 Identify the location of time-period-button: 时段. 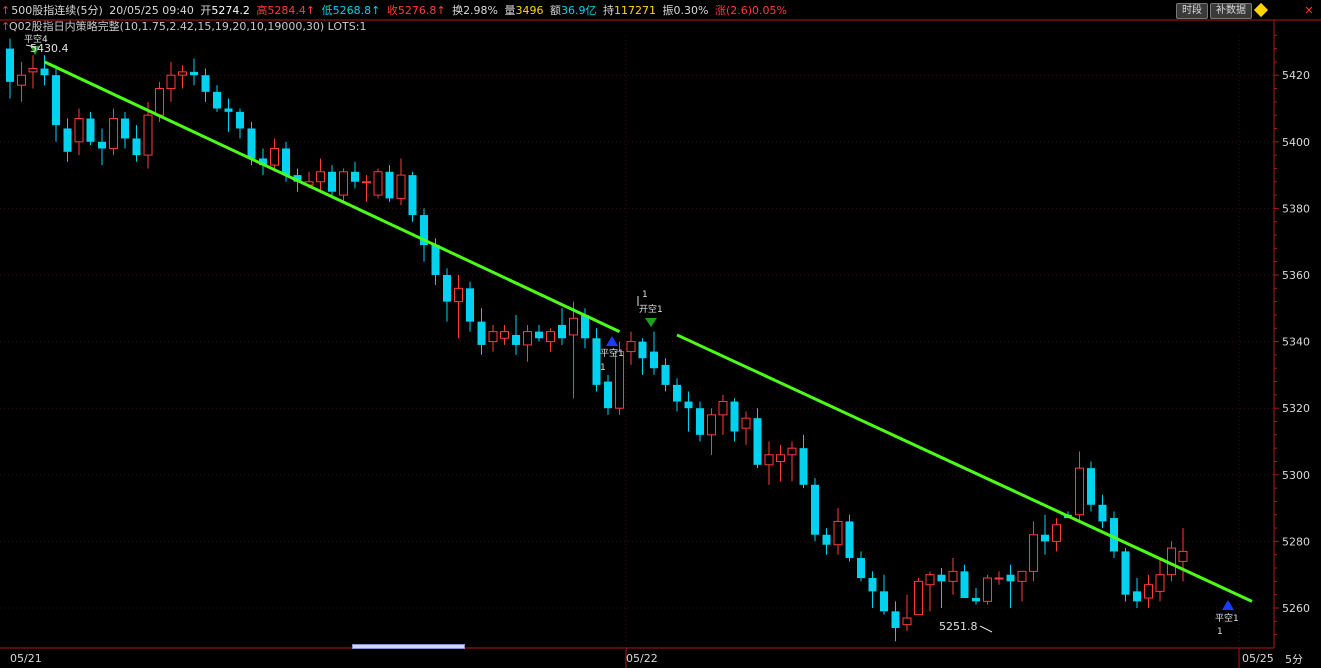
(1192, 11).